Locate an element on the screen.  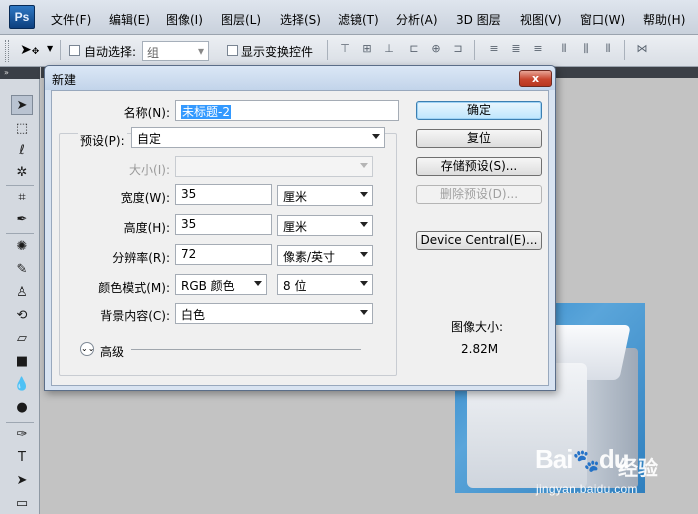
align-vertical-center-icon: ⊞ is located at coordinates (367, 49).